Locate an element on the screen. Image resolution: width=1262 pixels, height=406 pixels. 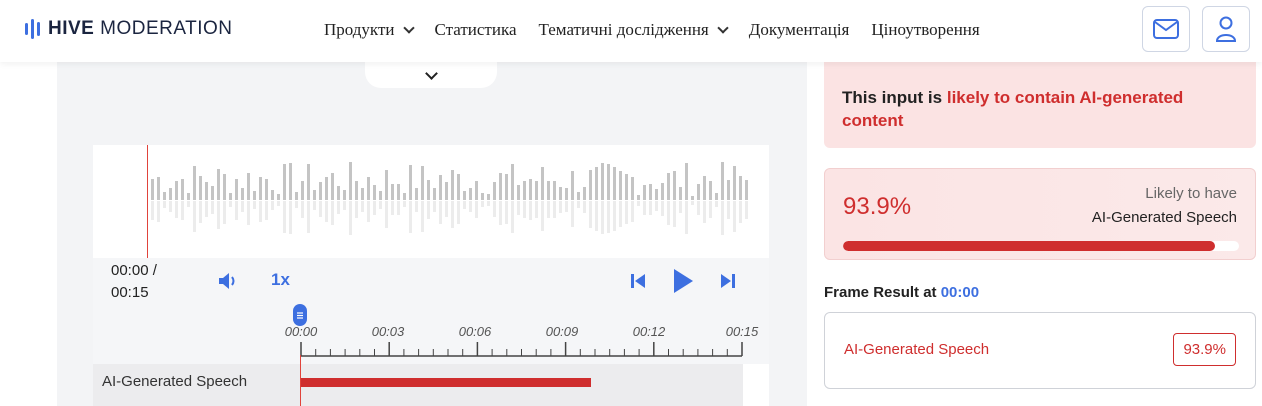
timeline-ruler: 00:00 00:03 00:06 00:09 00:12 00:15 is located at coordinates (431, 334).